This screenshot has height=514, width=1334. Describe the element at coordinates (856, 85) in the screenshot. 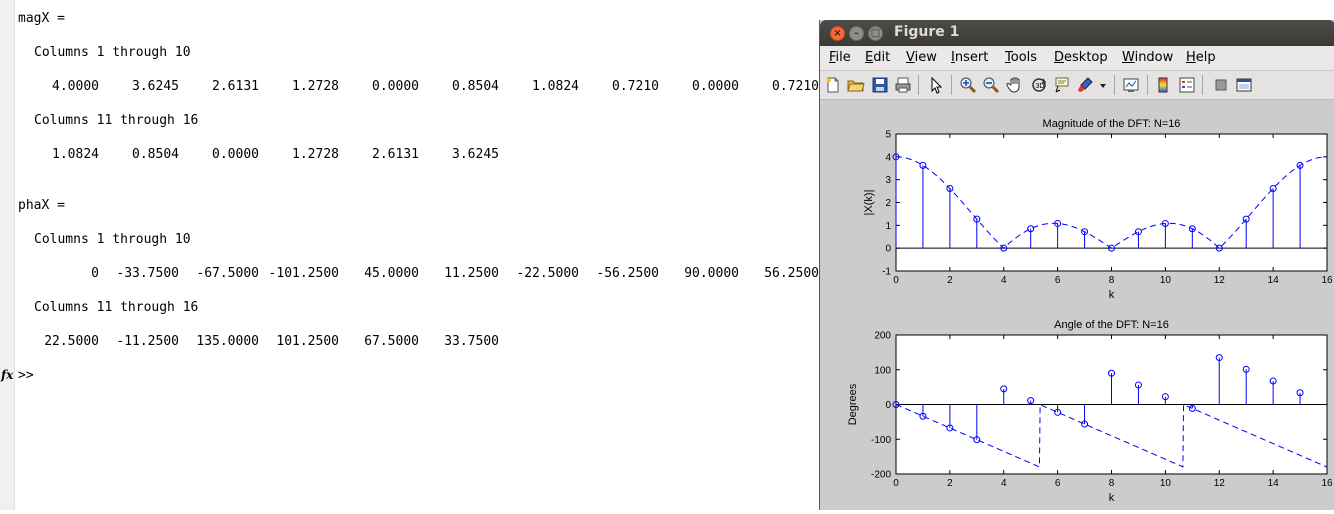

I see `open-file-icon` at that location.